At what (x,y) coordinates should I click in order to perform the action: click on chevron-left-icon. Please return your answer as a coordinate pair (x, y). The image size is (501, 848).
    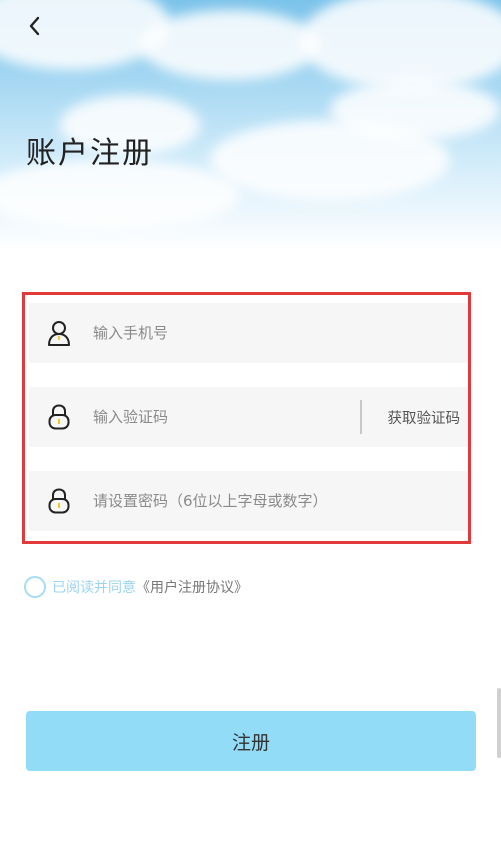
    Looking at the image, I should click on (34, 26).